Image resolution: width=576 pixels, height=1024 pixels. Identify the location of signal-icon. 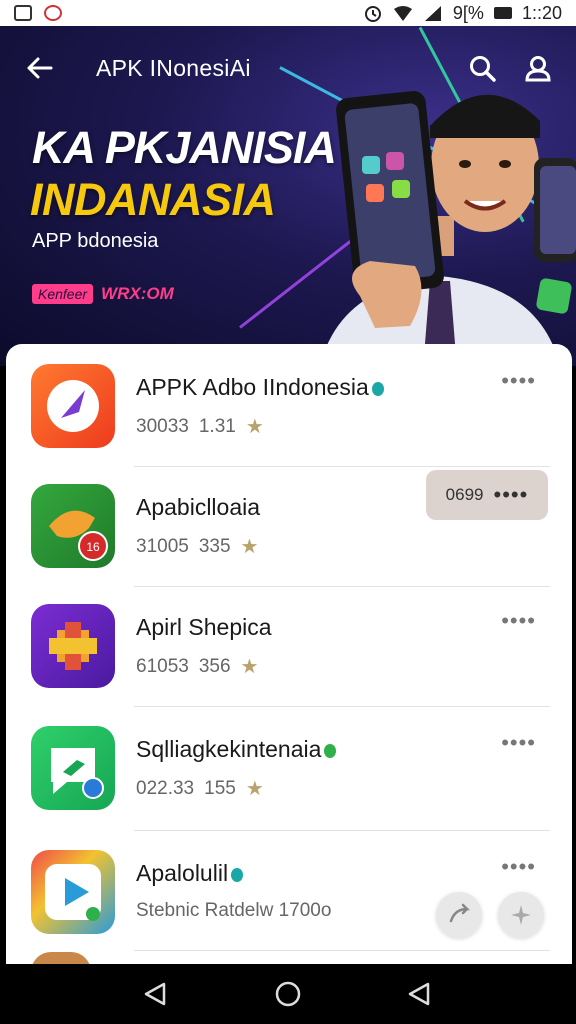
(432, 13).